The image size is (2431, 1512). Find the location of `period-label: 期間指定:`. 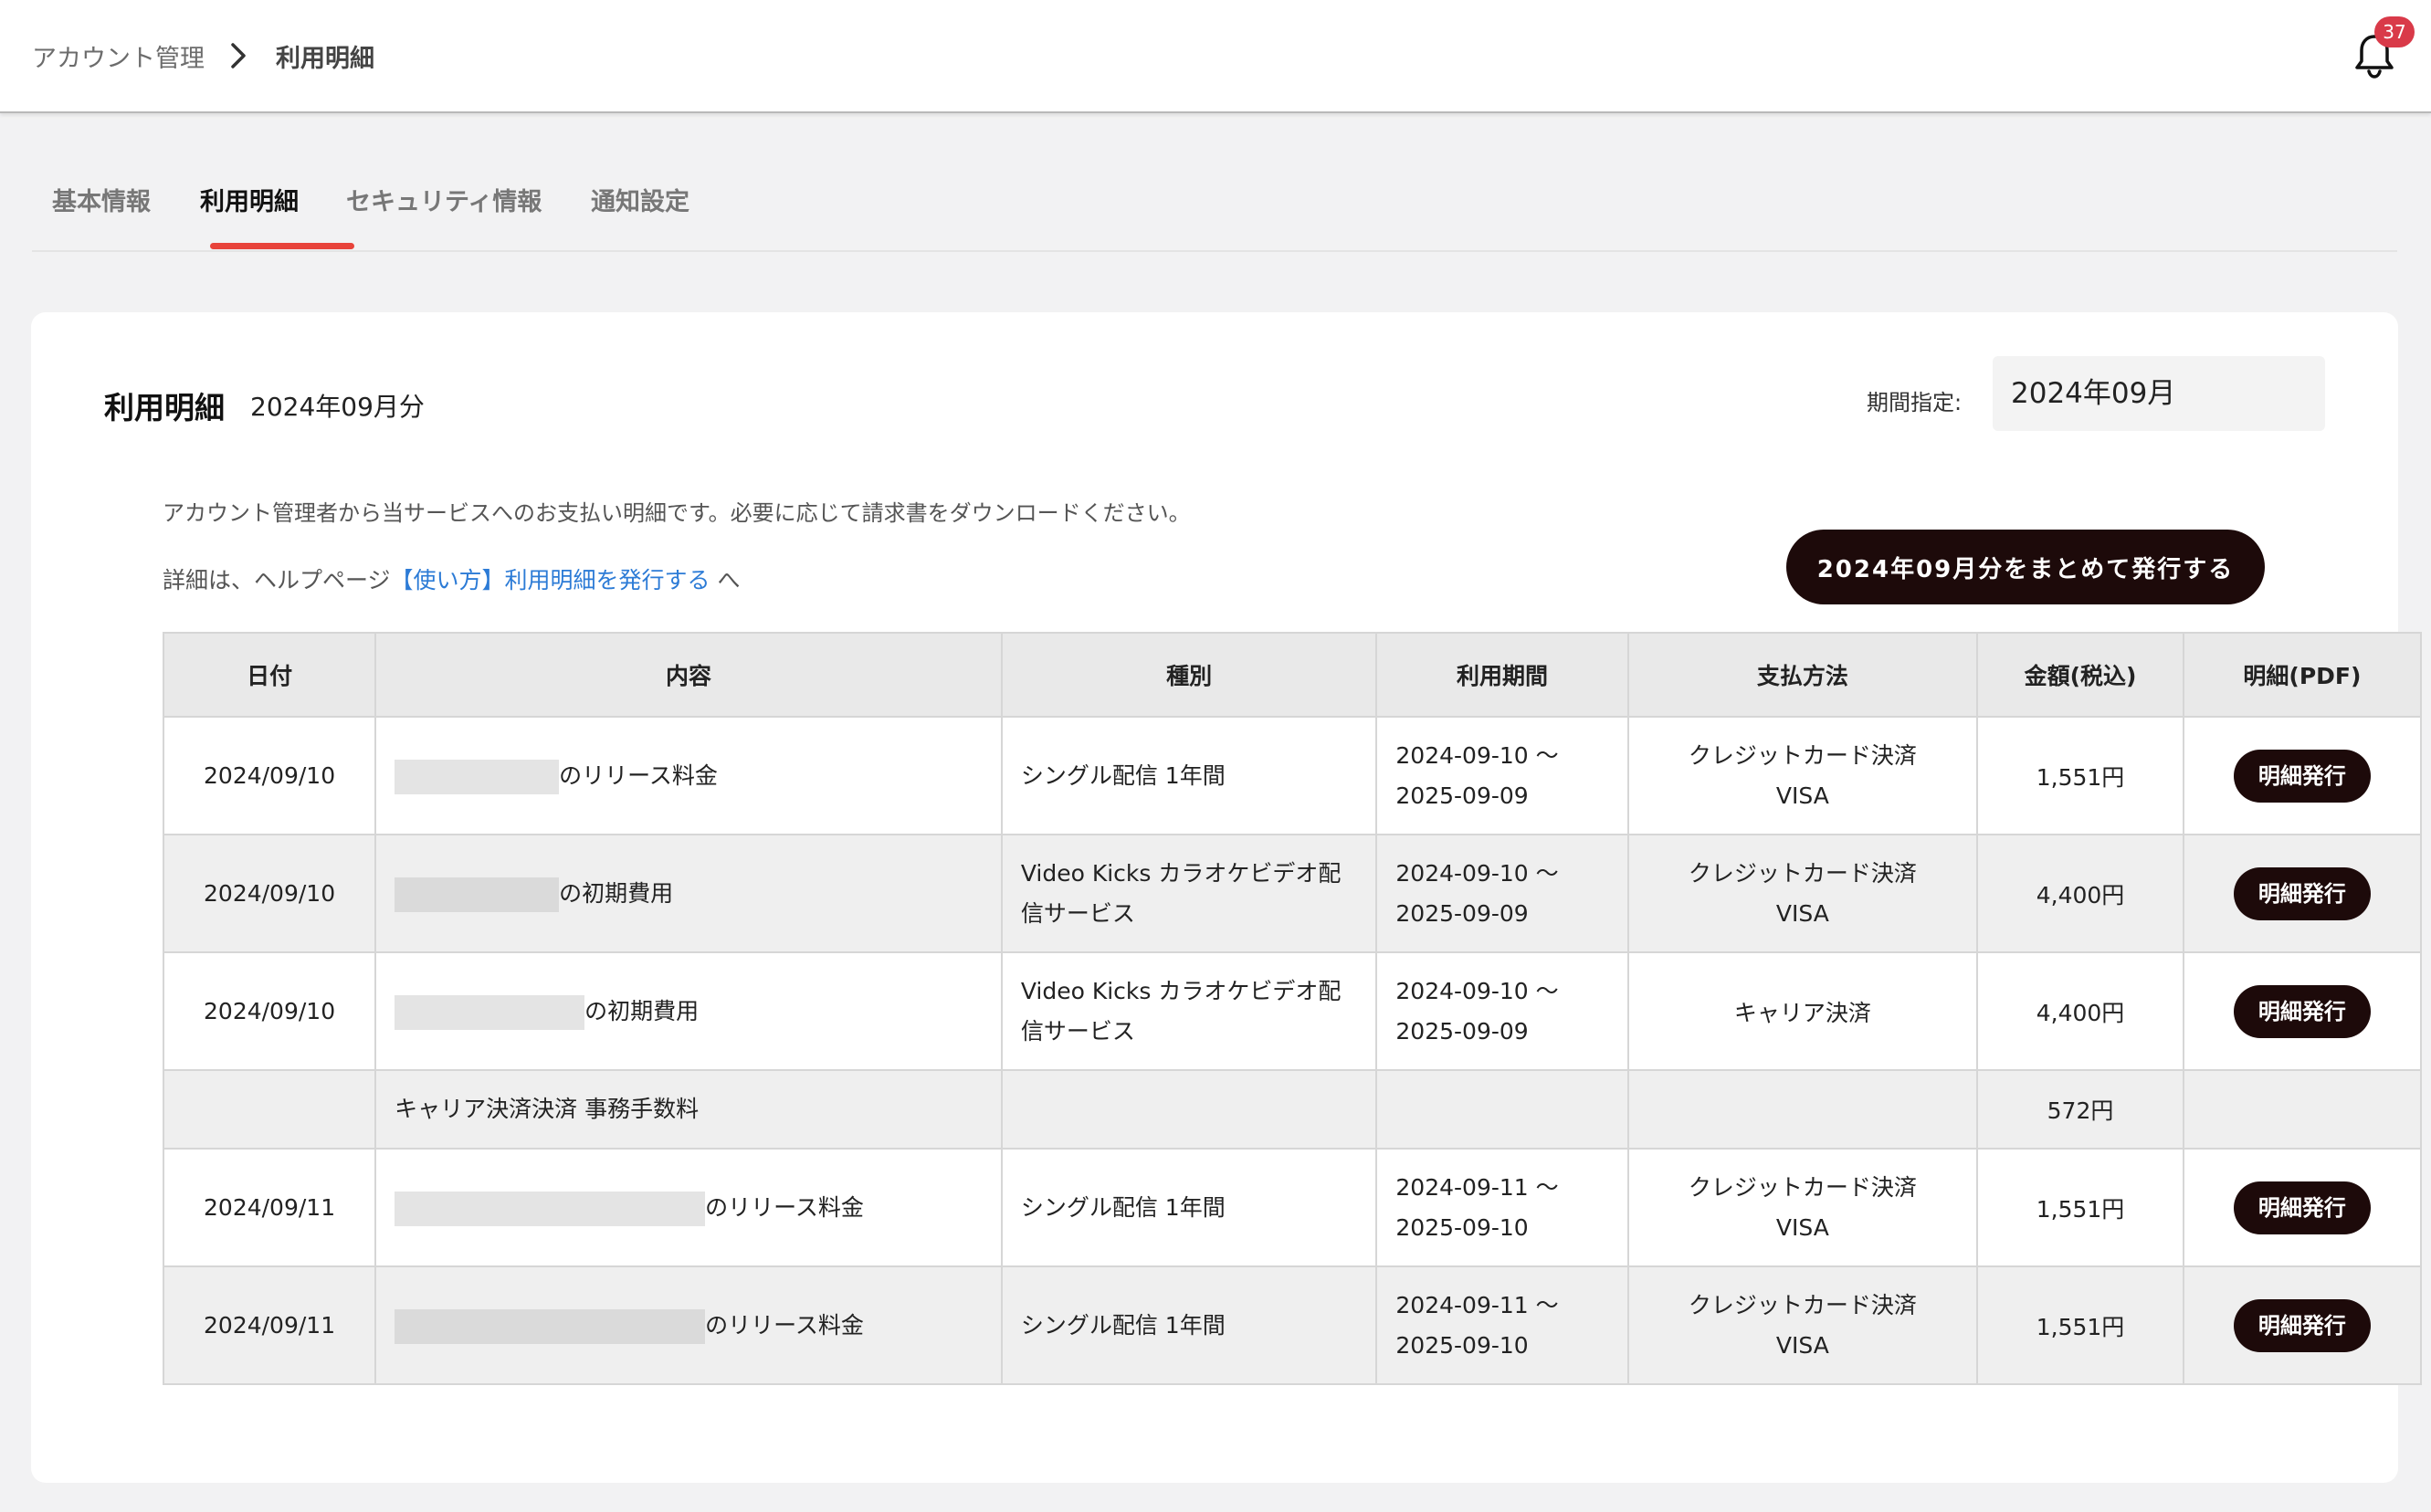

period-label: 期間指定: is located at coordinates (1915, 402).